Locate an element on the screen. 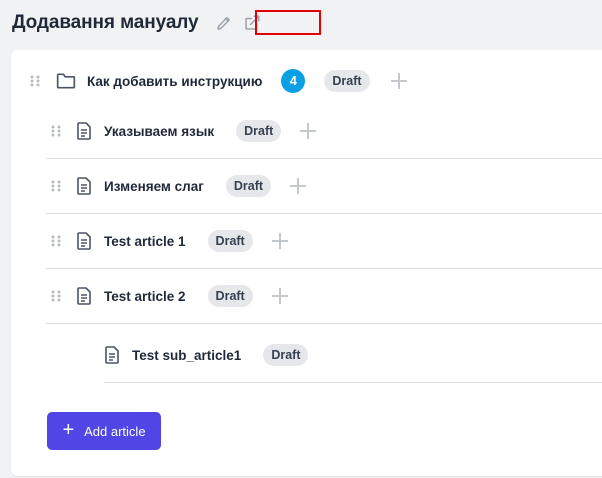  article-count-badge: 4 is located at coordinates (293, 81).